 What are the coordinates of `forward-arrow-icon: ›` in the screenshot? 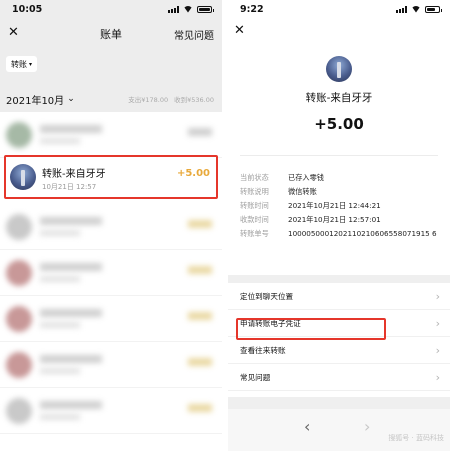 It's located at (367, 426).